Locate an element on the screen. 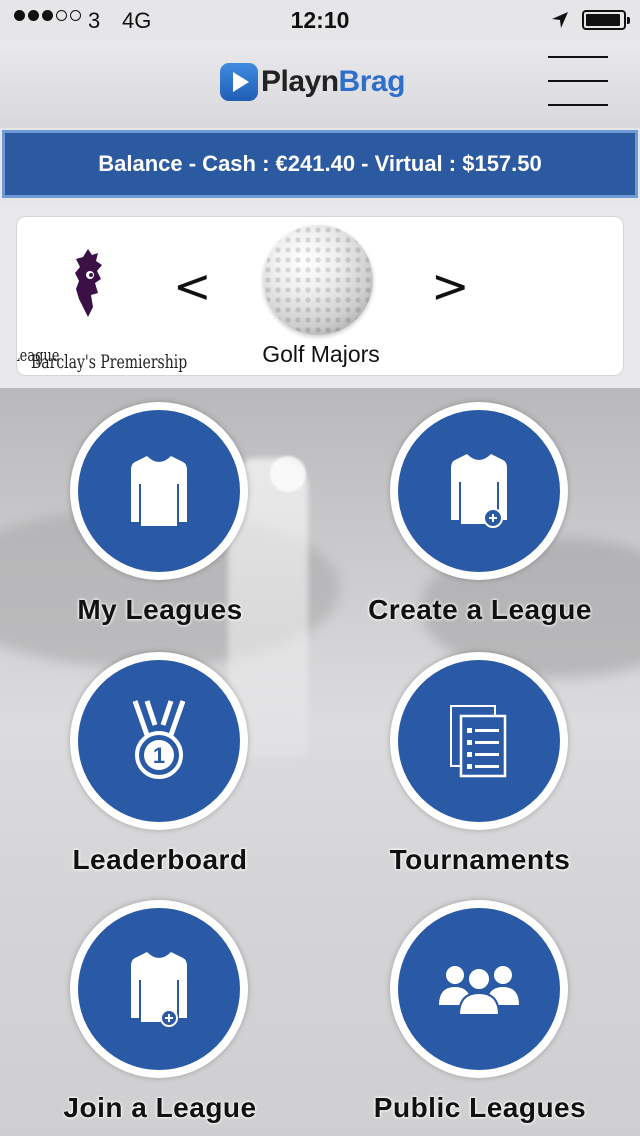  premier-league-lion-icon is located at coordinates (88, 283).